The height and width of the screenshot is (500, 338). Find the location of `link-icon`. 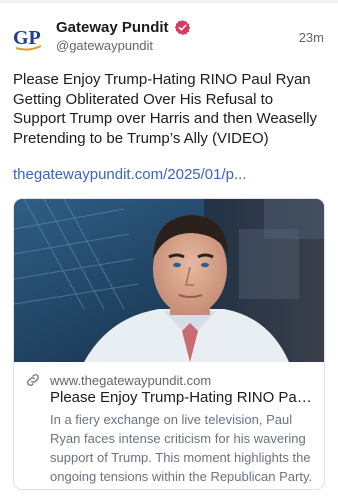

link-icon is located at coordinates (33, 380).